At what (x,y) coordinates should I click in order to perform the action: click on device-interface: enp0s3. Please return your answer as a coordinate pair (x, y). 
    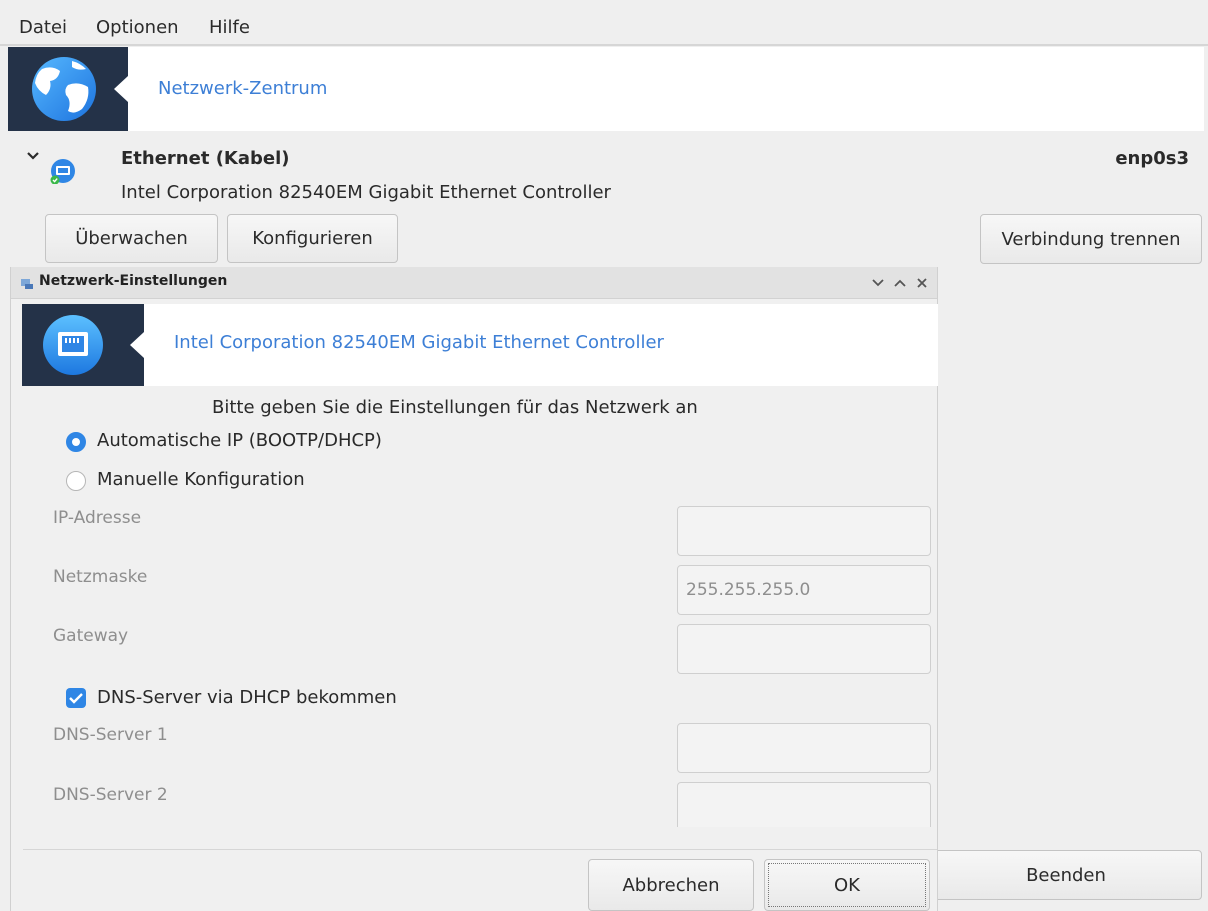
    Looking at the image, I should click on (1152, 158).